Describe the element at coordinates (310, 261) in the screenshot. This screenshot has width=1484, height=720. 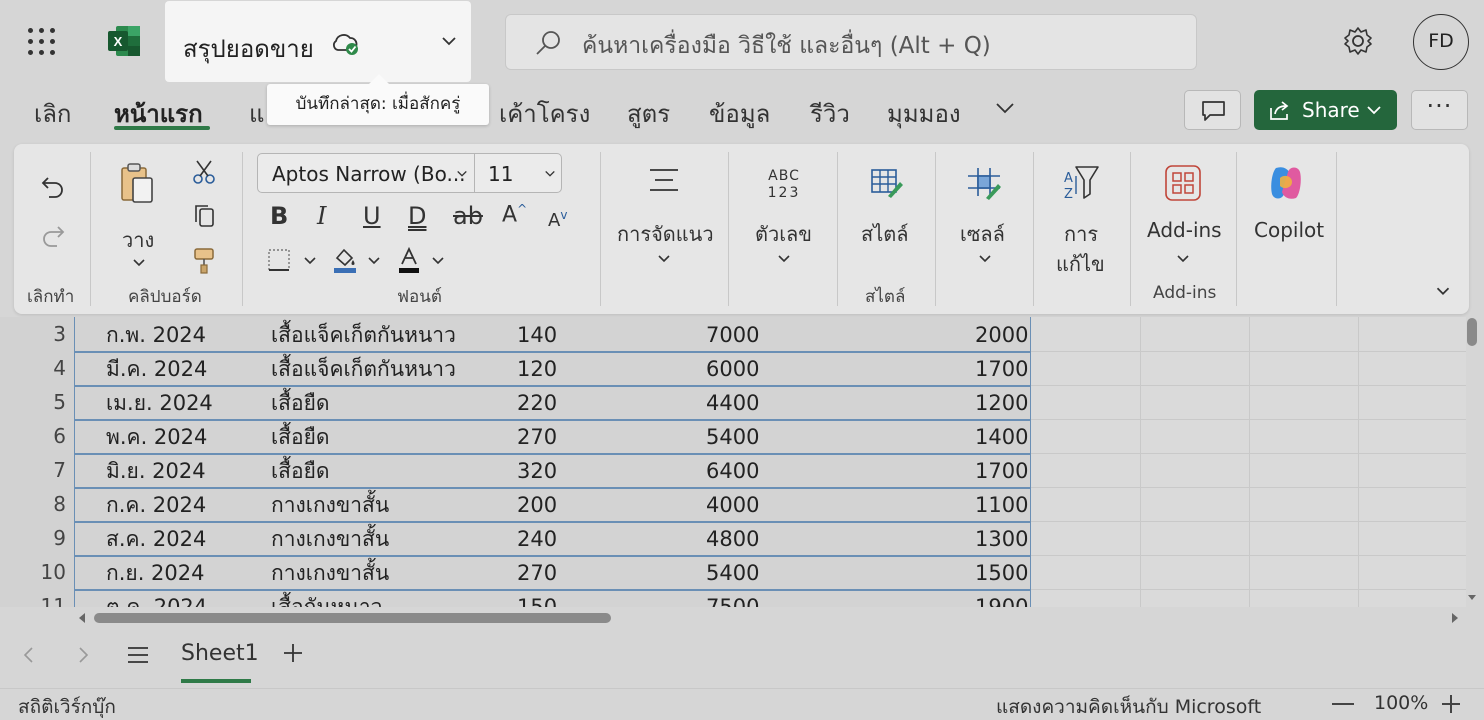
I see `borders-dropdown-icon` at that location.